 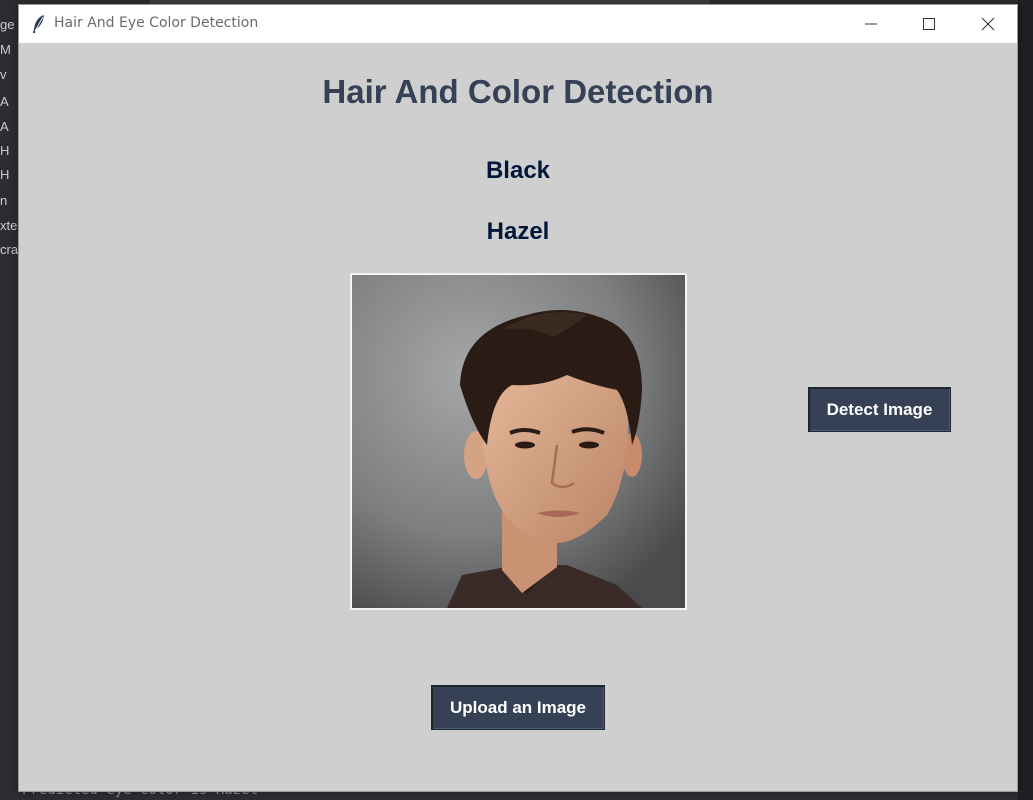 What do you see at coordinates (156, 23) in the screenshot?
I see `window-title: Hair And Eye Color Detection` at bounding box center [156, 23].